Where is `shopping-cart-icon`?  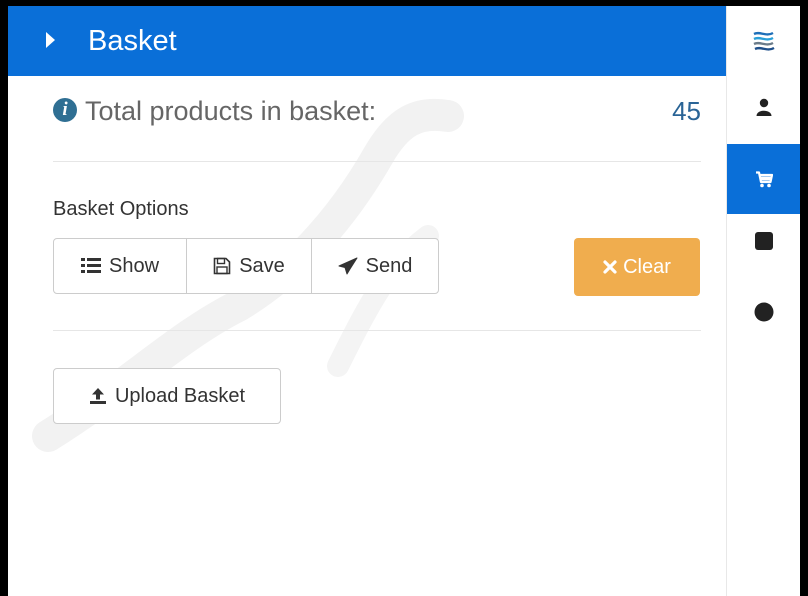 shopping-cart-icon is located at coordinates (764, 179).